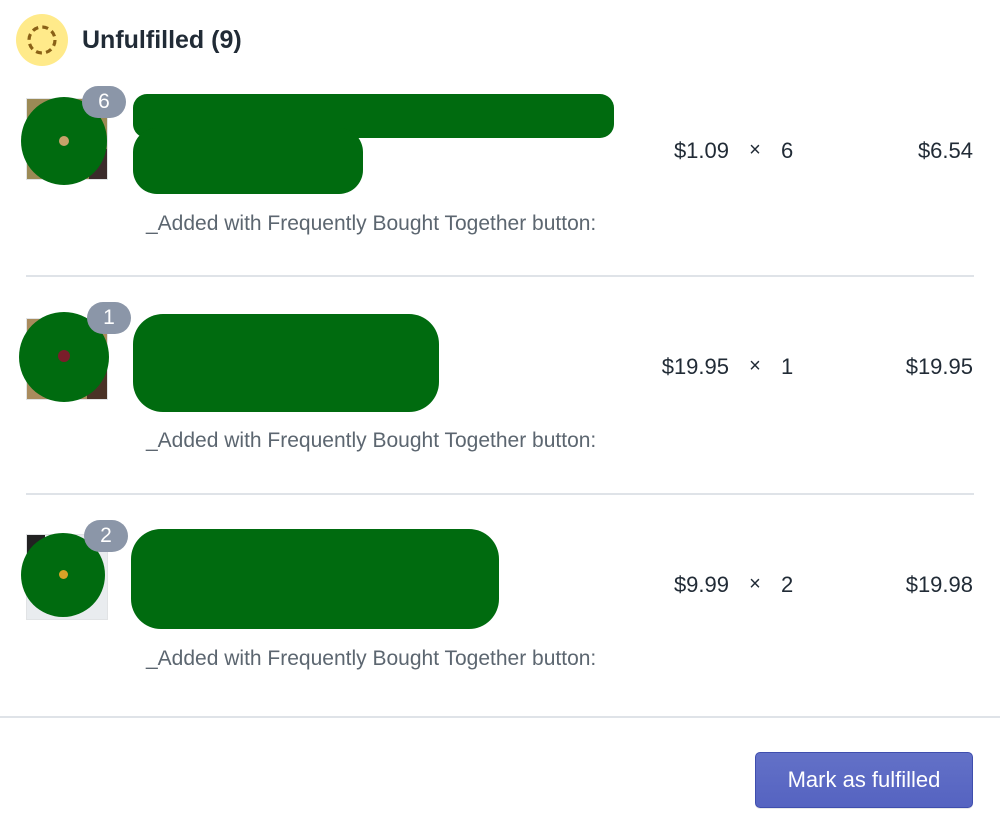 Image resolution: width=1000 pixels, height=828 pixels. Describe the element at coordinates (109, 318) in the screenshot. I see `quantity-badge: 1` at that location.